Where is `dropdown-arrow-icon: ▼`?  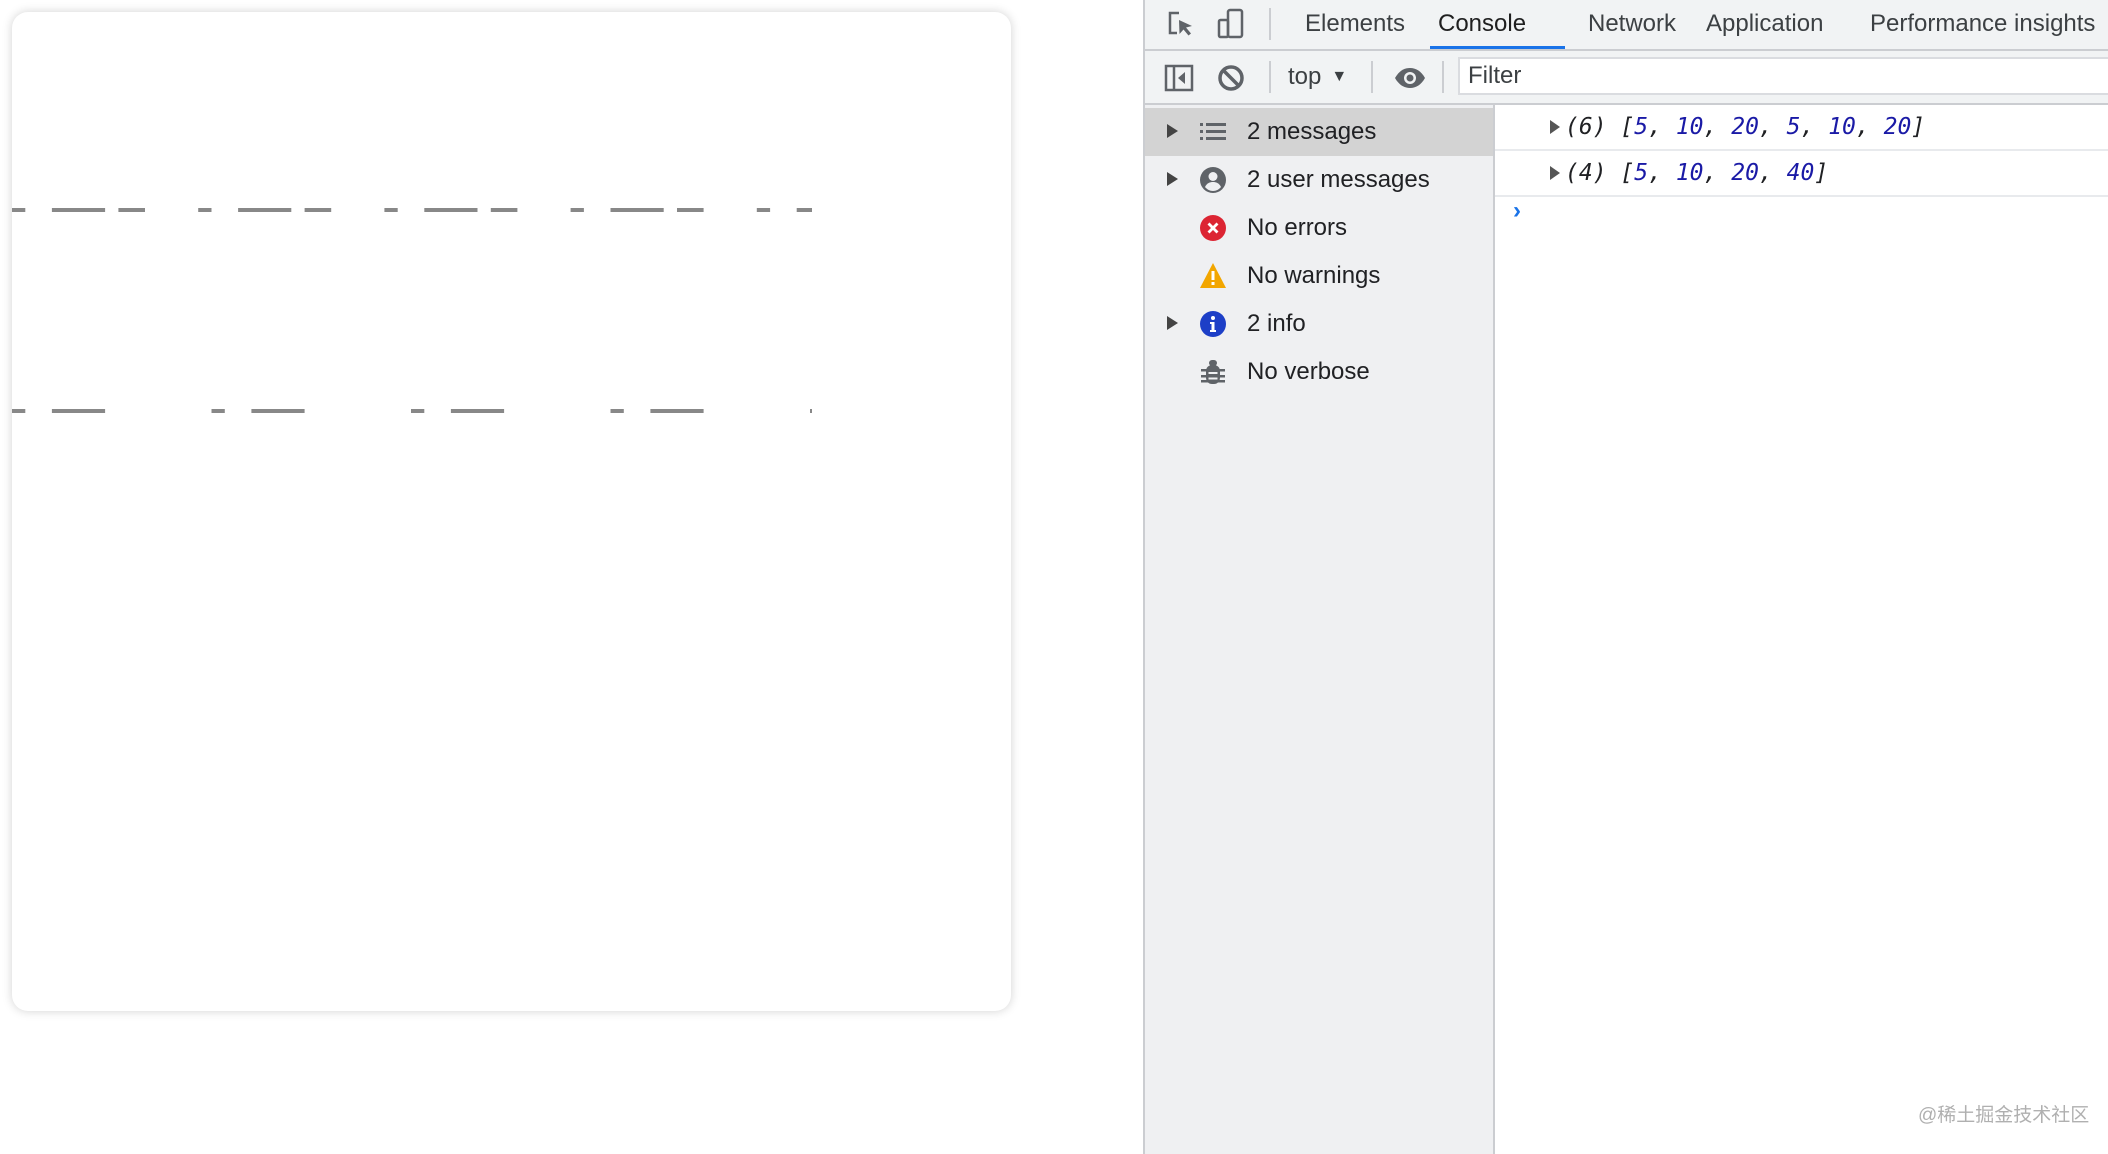 dropdown-arrow-icon: ▼ is located at coordinates (1339, 76).